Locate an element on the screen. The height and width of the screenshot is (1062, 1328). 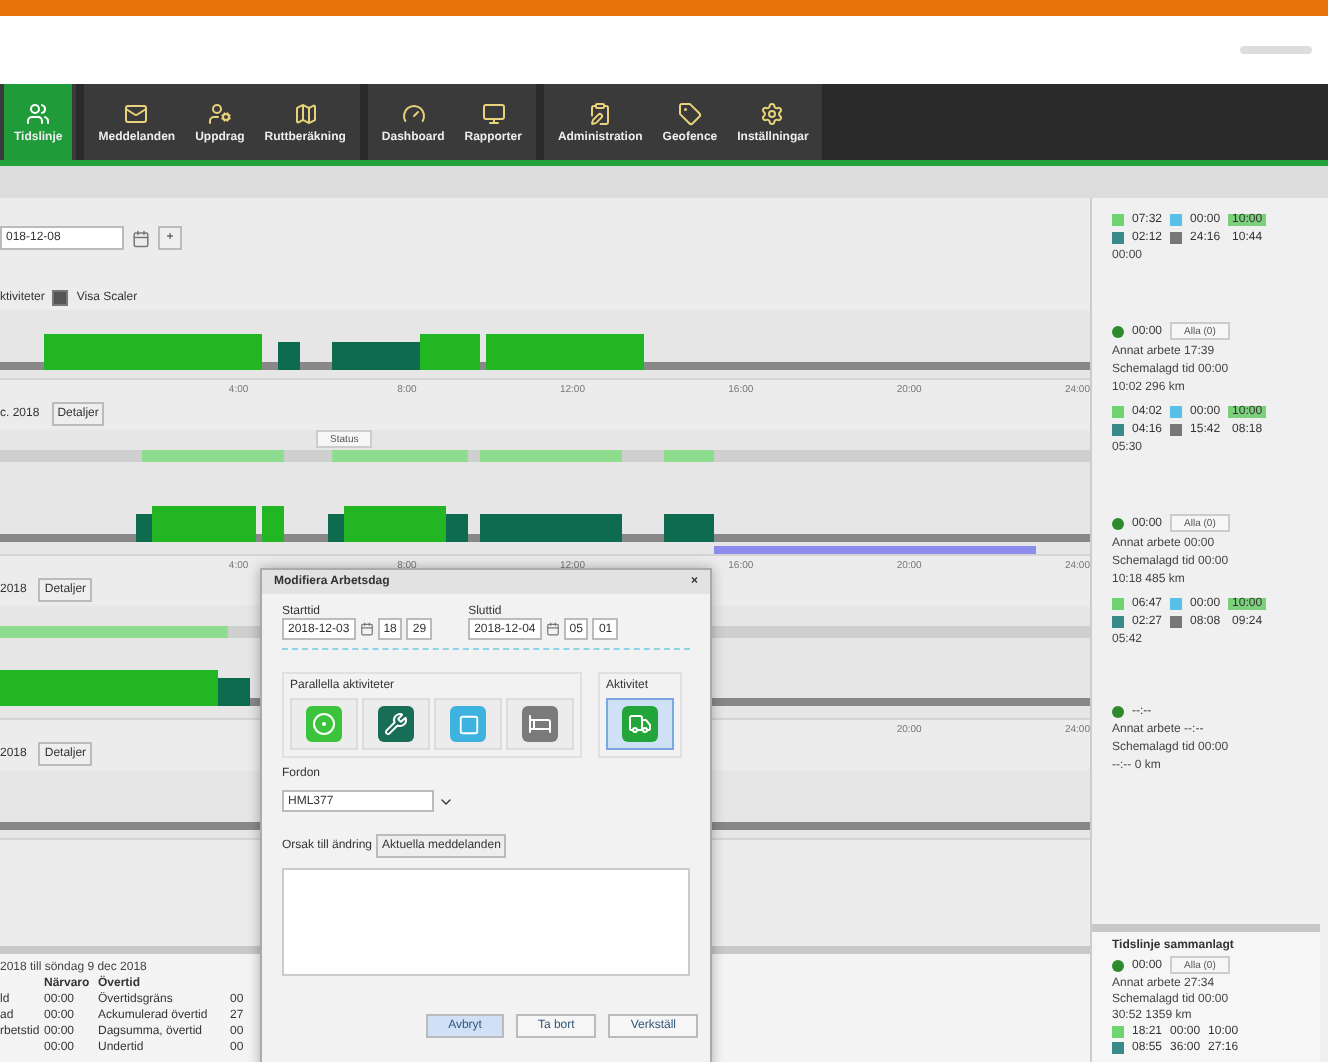
mail-icon is located at coordinates (136, 113).